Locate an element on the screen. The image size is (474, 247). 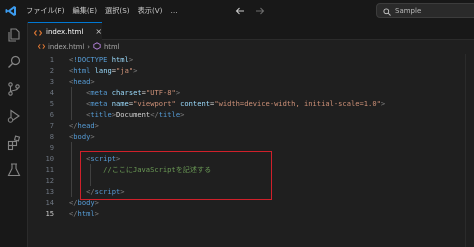
run-debug-icon is located at coordinates (14, 116).